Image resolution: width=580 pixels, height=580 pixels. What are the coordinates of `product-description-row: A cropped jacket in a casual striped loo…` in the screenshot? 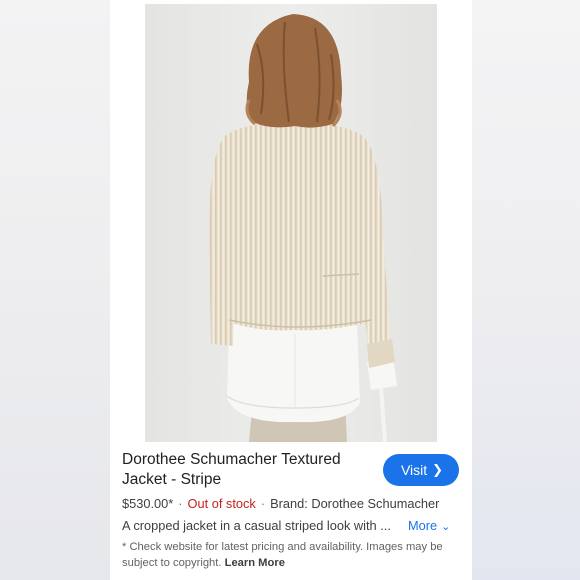 It's located at (294, 525).